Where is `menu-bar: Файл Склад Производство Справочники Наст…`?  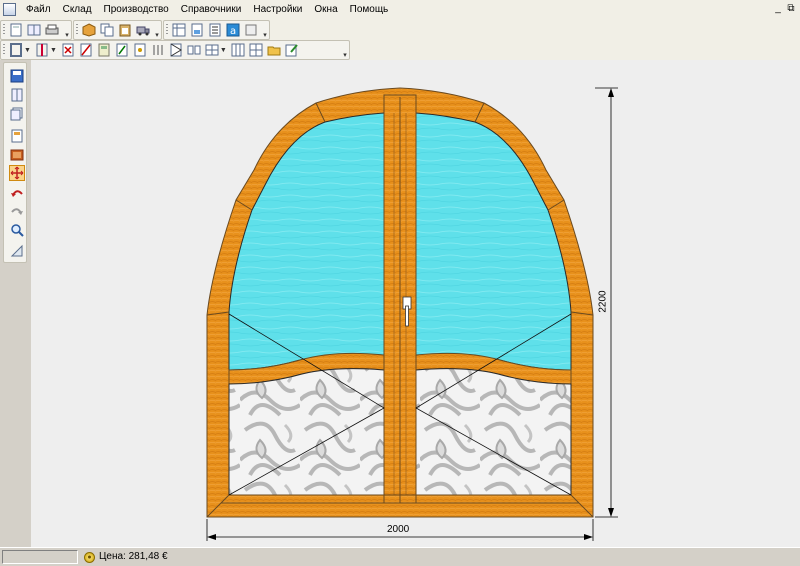
menu-bar: Файл Склад Производство Справочники Наст… is located at coordinates (400, 10).